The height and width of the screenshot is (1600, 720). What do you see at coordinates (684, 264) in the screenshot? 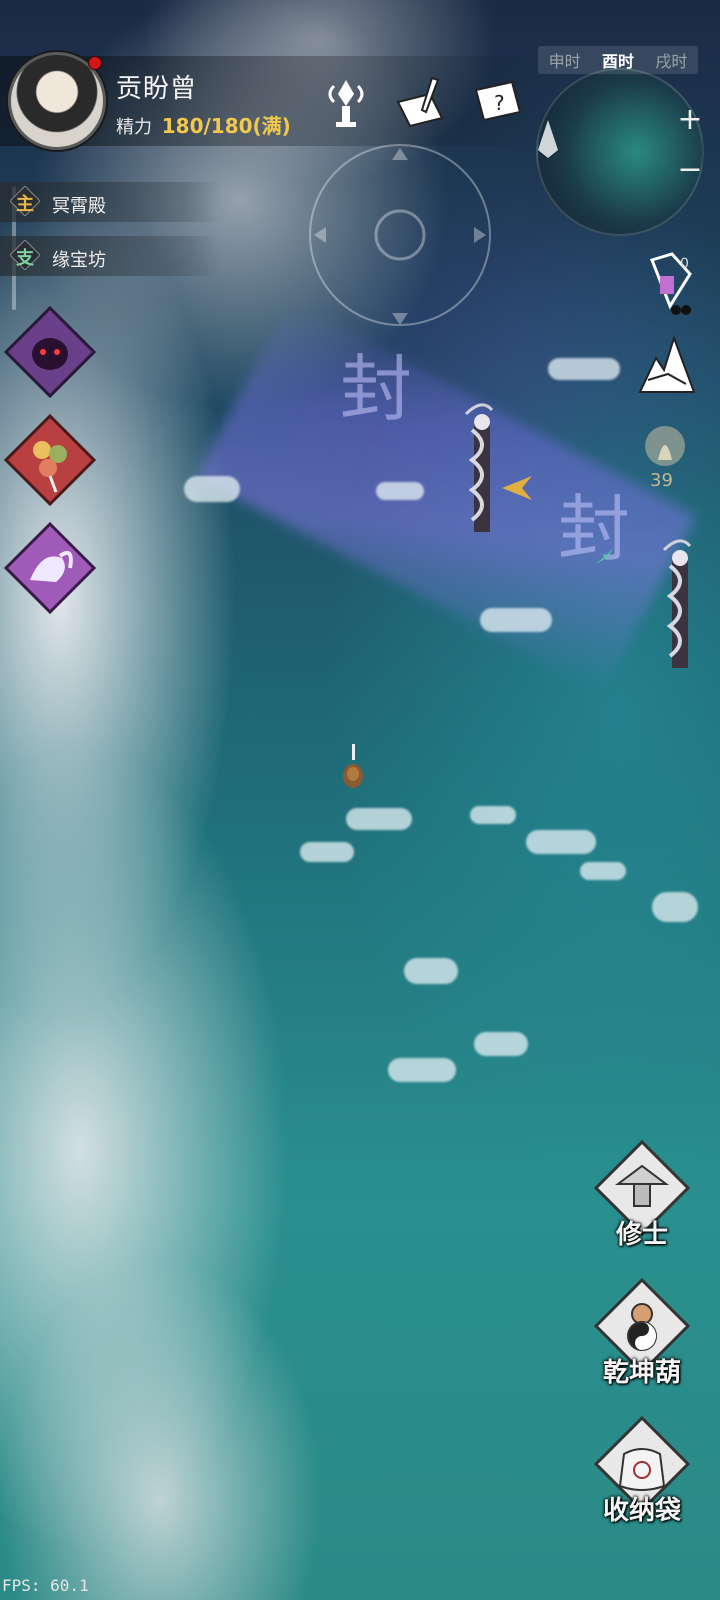
I see `pet-count: 0` at bounding box center [684, 264].